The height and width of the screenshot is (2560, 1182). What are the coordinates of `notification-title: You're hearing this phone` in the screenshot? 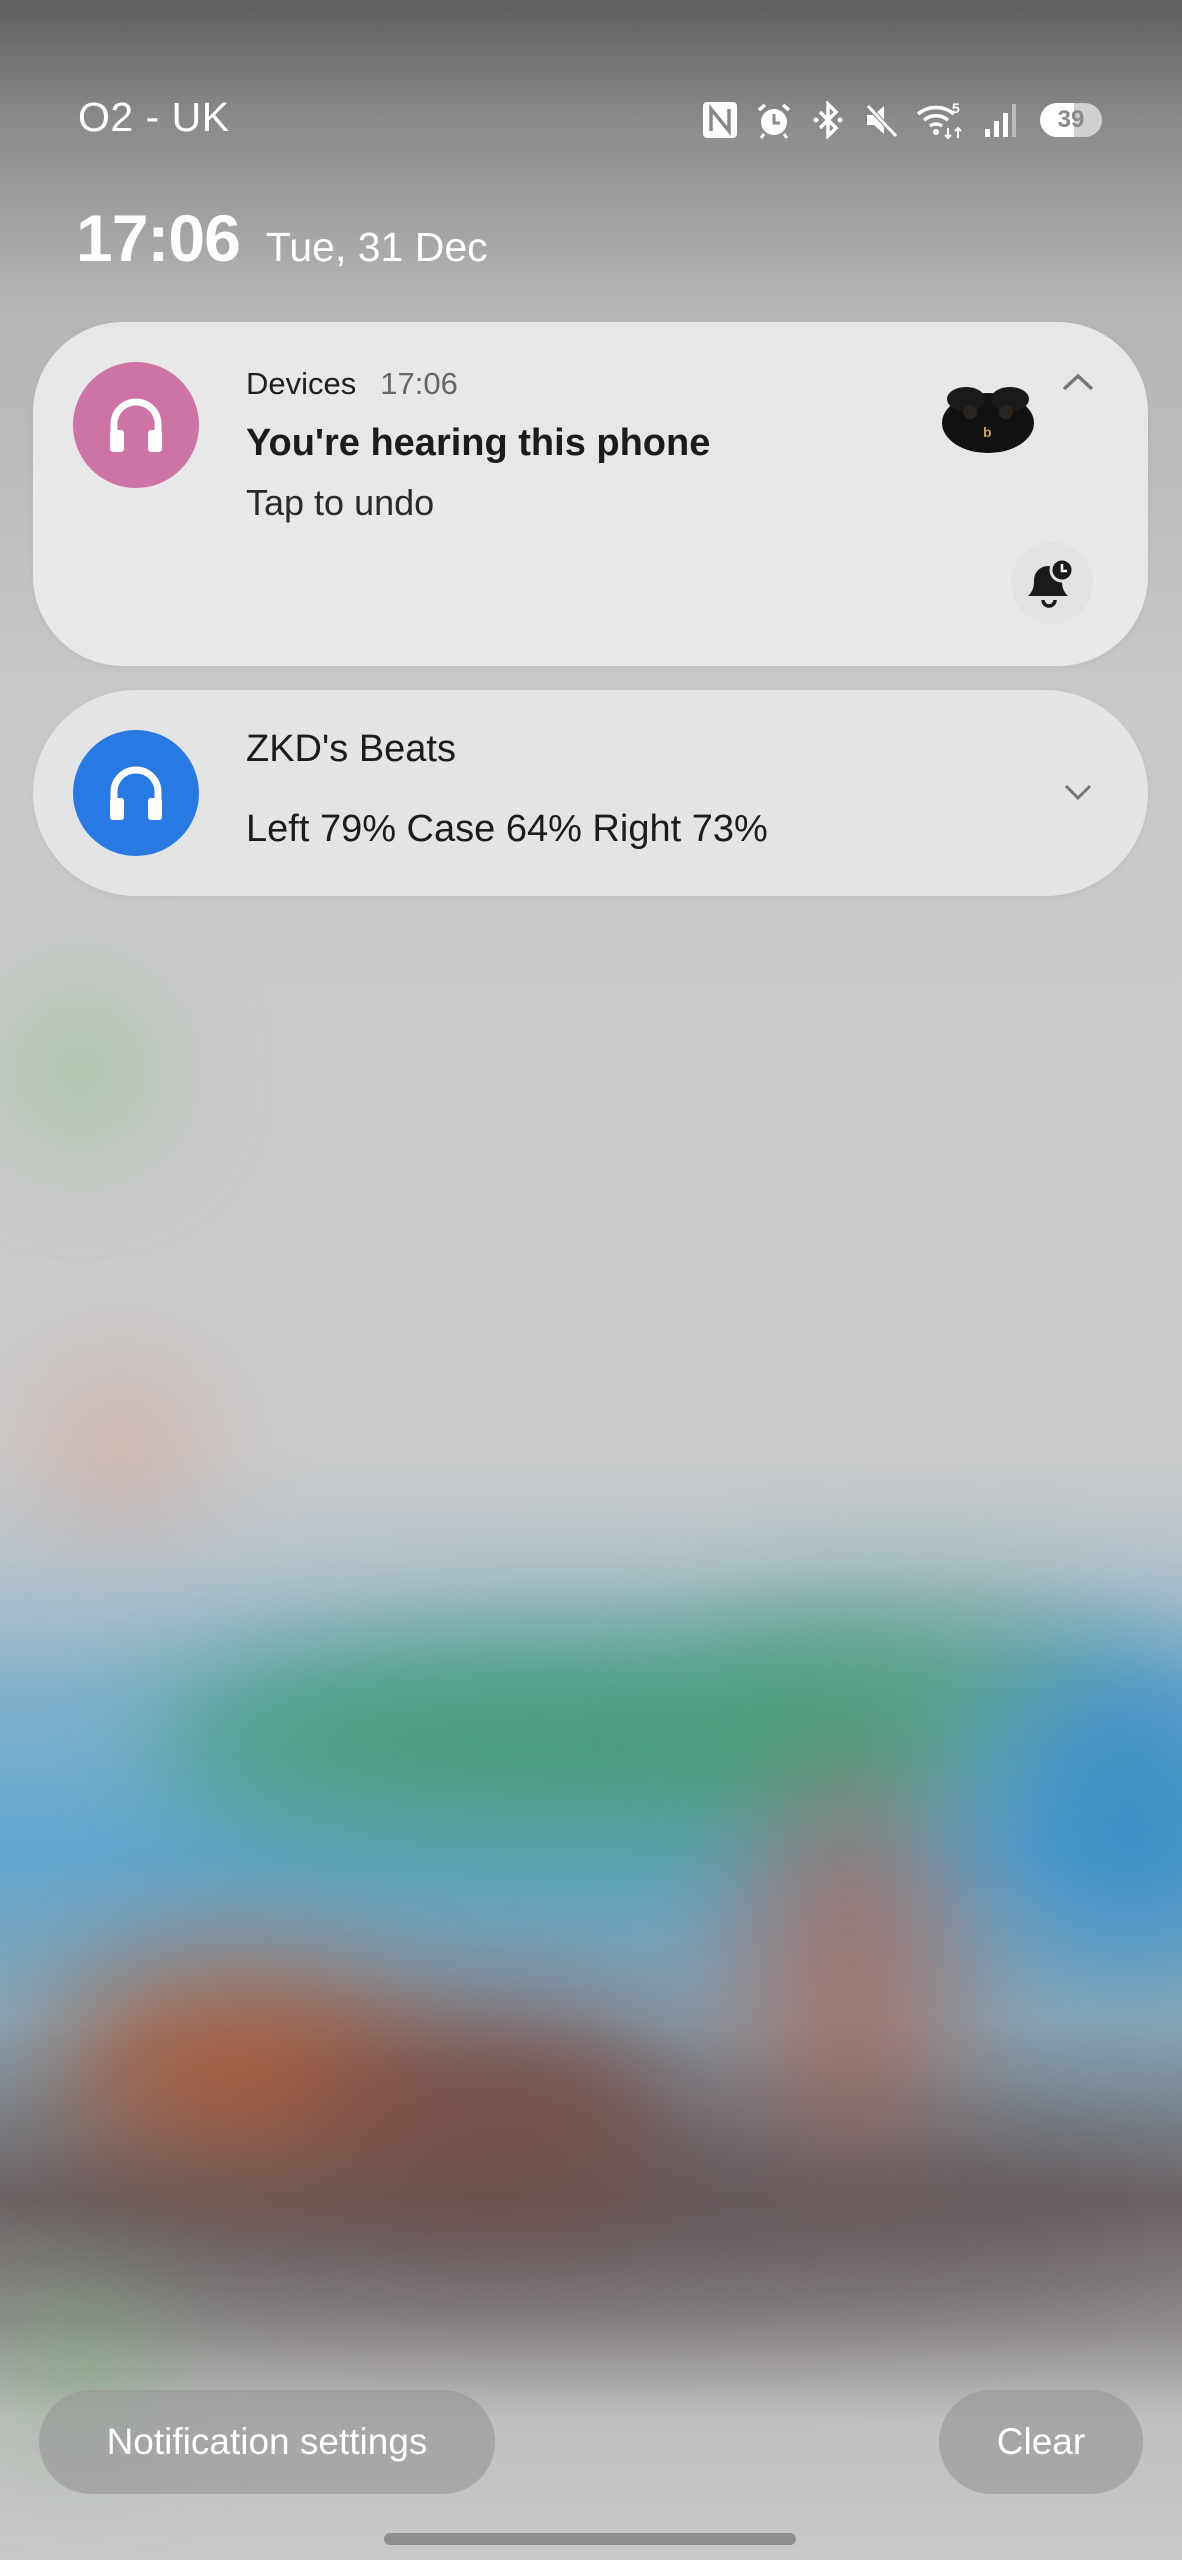 It's located at (478, 443).